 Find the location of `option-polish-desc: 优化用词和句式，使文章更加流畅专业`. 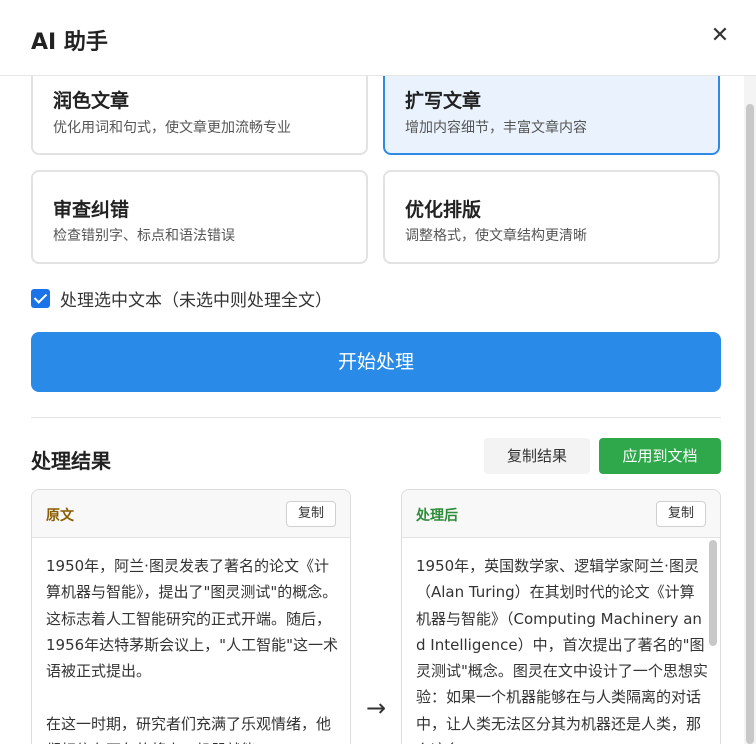

option-polish-desc: 优化用词和句式，使文章更加流畅专业 is located at coordinates (172, 128).